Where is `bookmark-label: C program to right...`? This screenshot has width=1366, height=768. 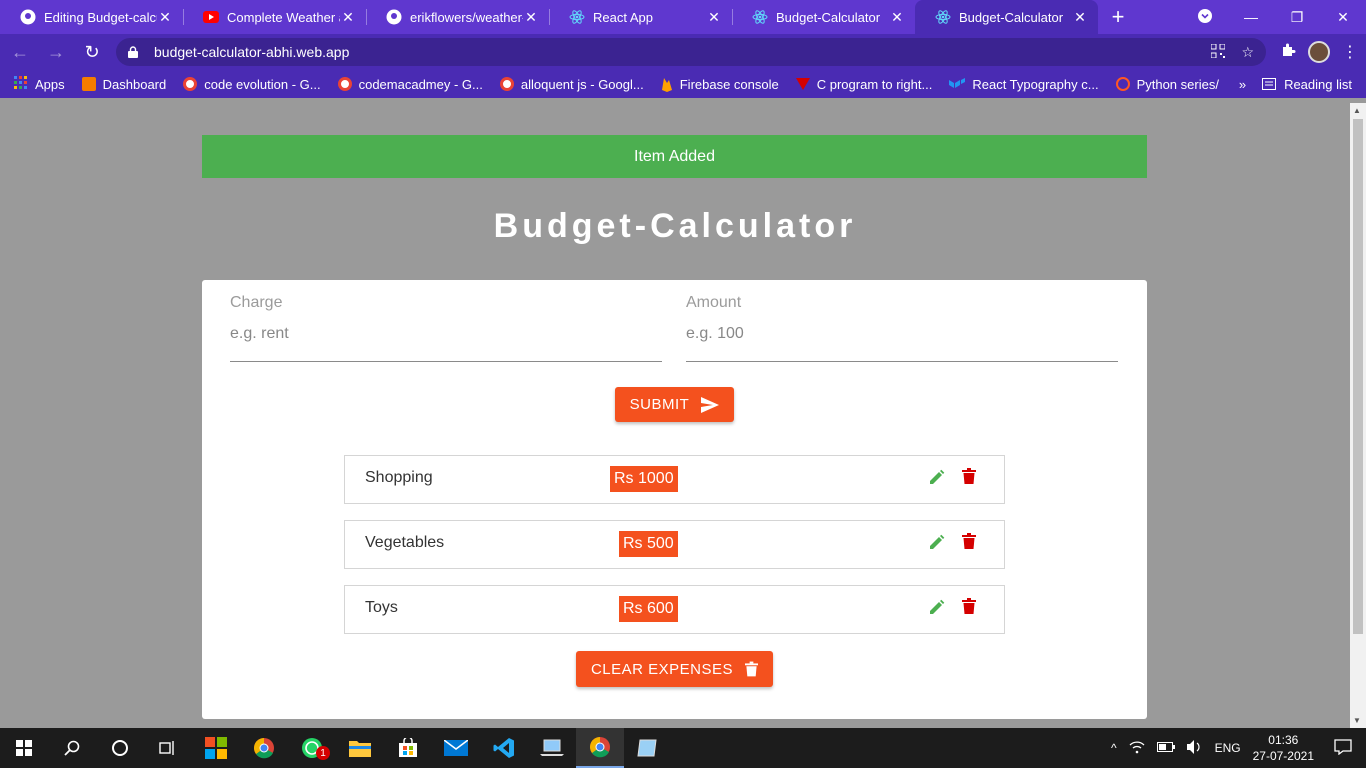
bookmark-label: C program to right... is located at coordinates (874, 84).